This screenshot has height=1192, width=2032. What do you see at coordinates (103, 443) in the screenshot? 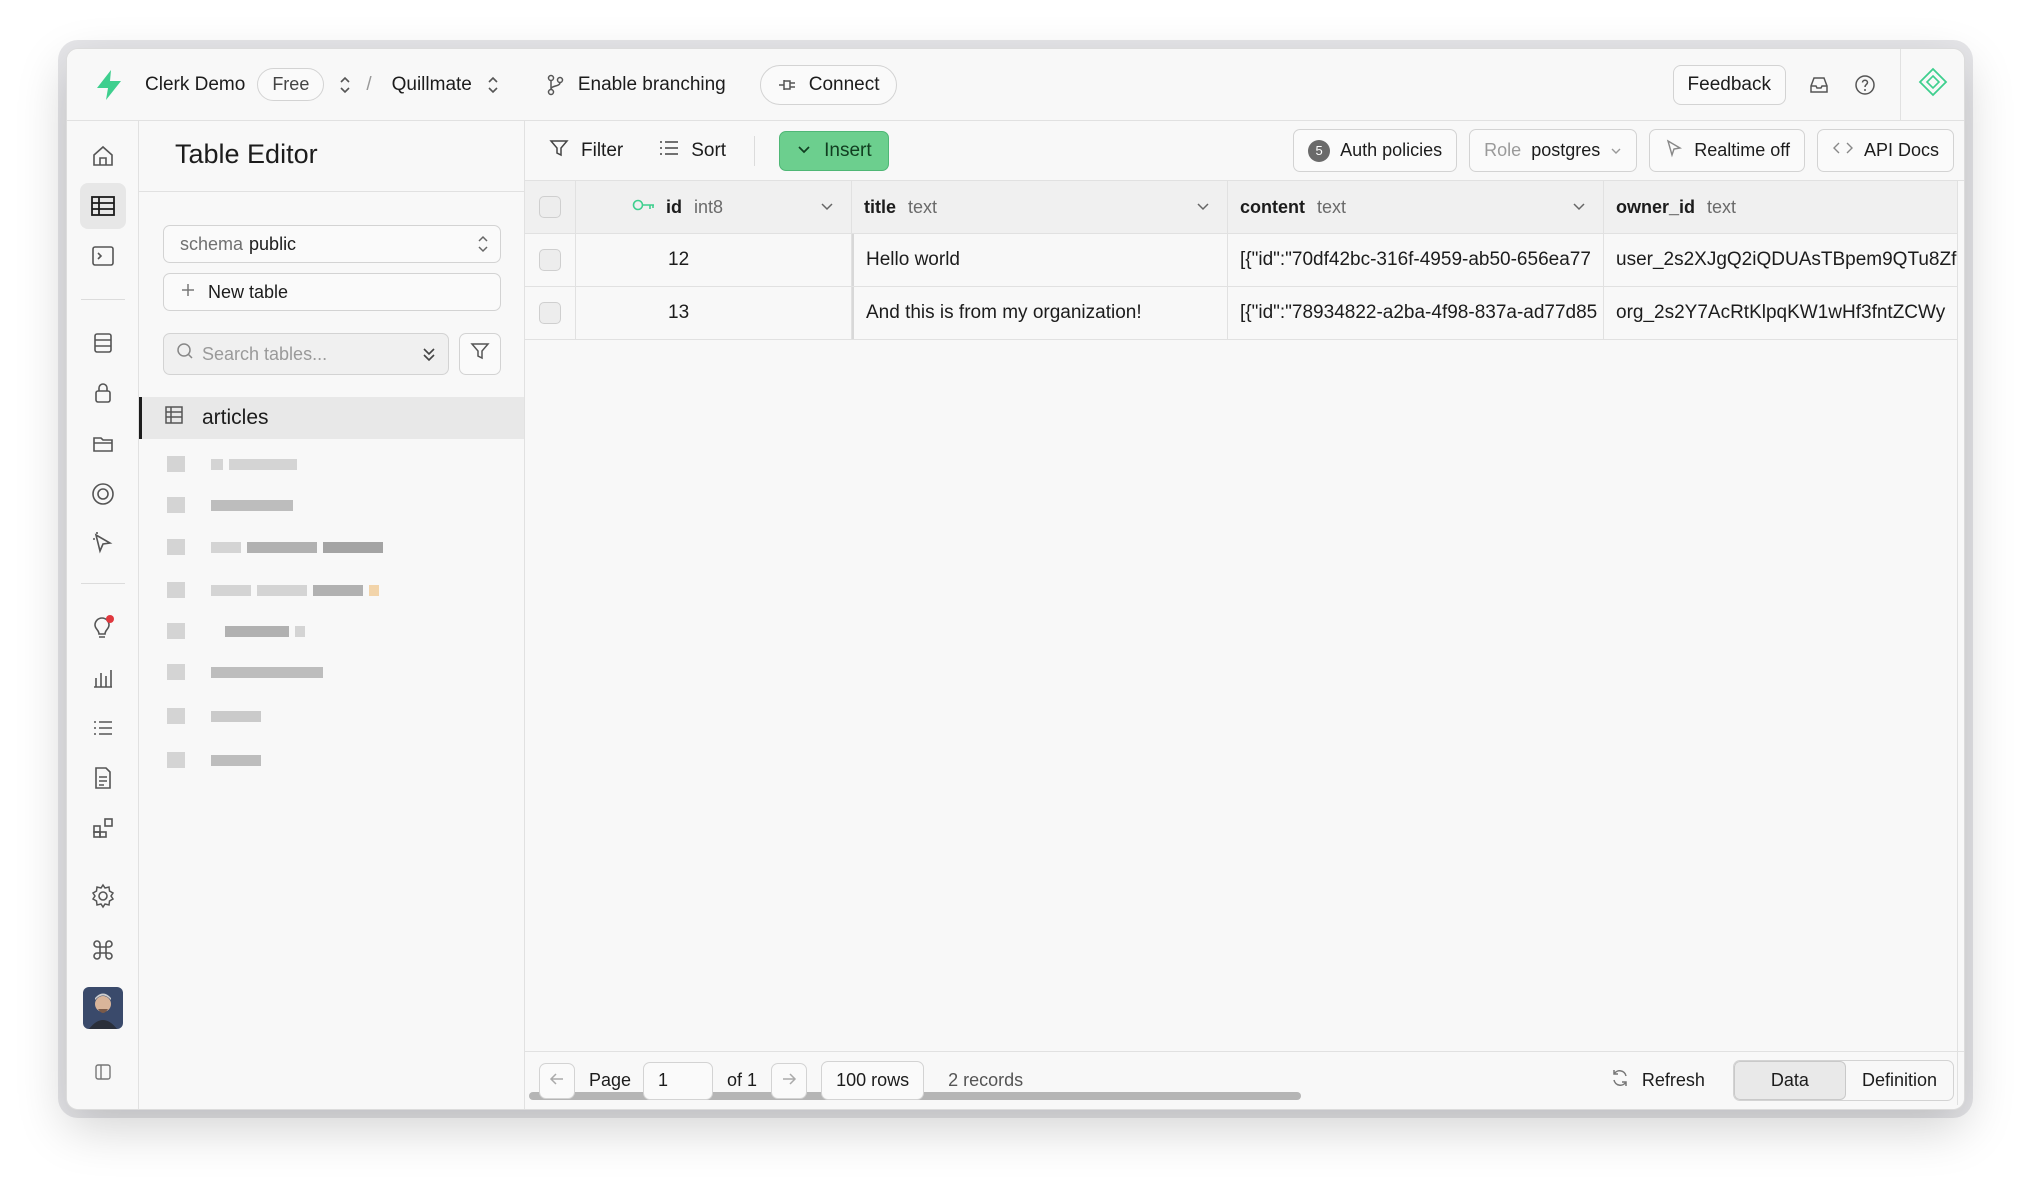
I see `storage-icon` at bounding box center [103, 443].